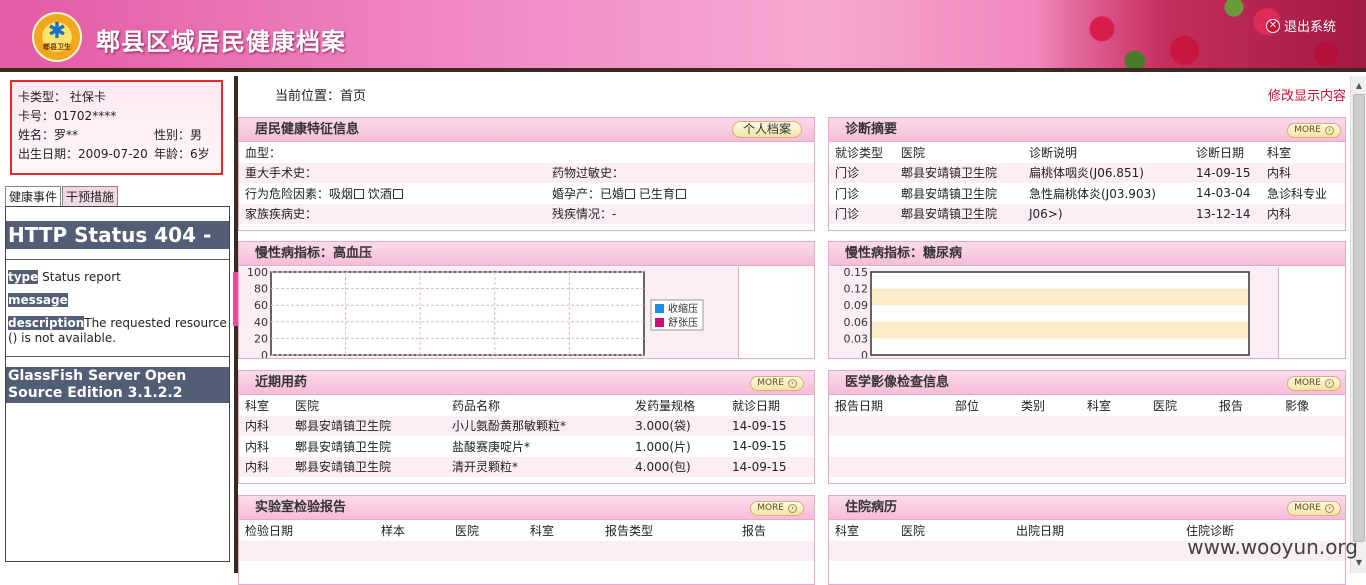  What do you see at coordinates (677, 446) in the screenshot?
I see `cell: 1.000(片)` at bounding box center [677, 446].